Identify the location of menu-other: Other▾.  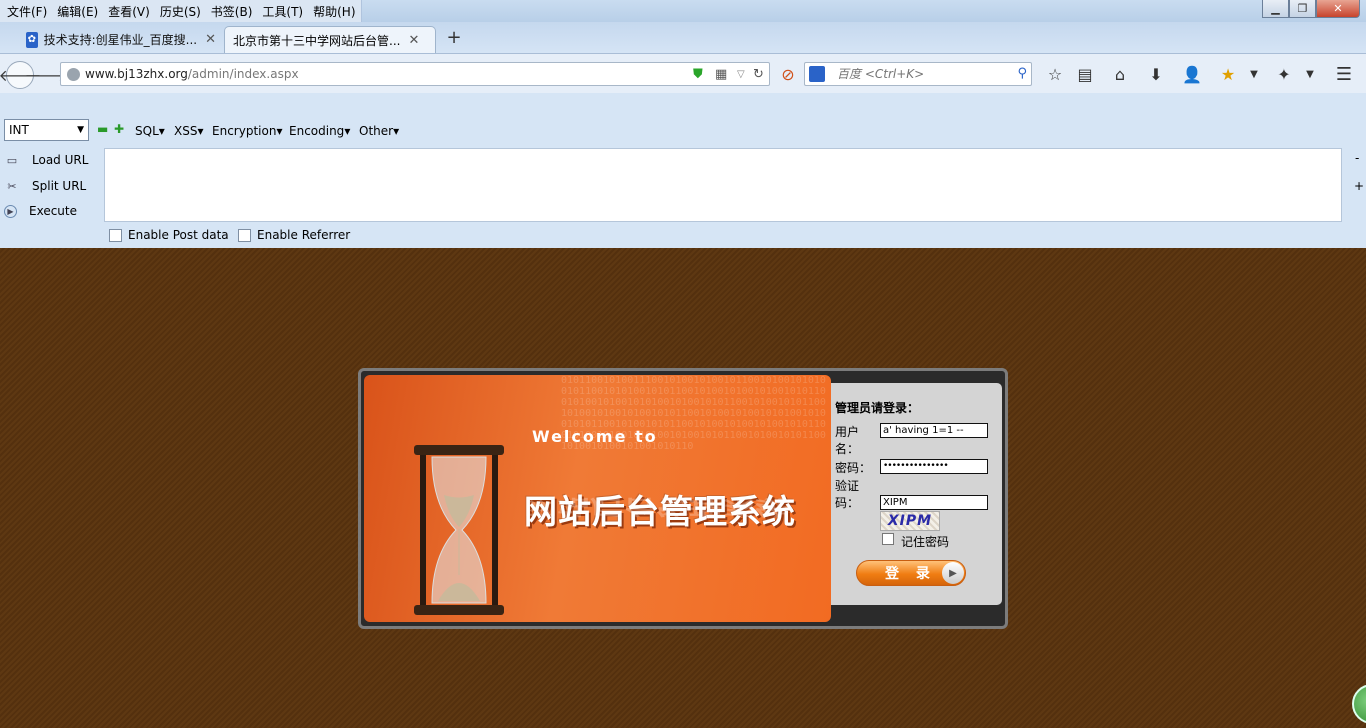
(379, 131).